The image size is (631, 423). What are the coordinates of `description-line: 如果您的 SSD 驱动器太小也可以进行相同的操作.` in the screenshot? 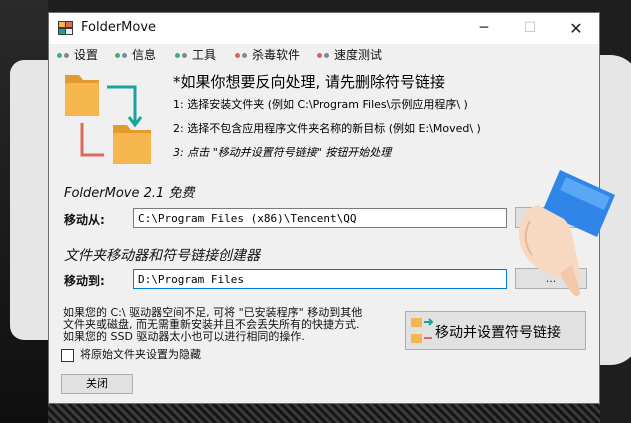 It's located at (184, 336).